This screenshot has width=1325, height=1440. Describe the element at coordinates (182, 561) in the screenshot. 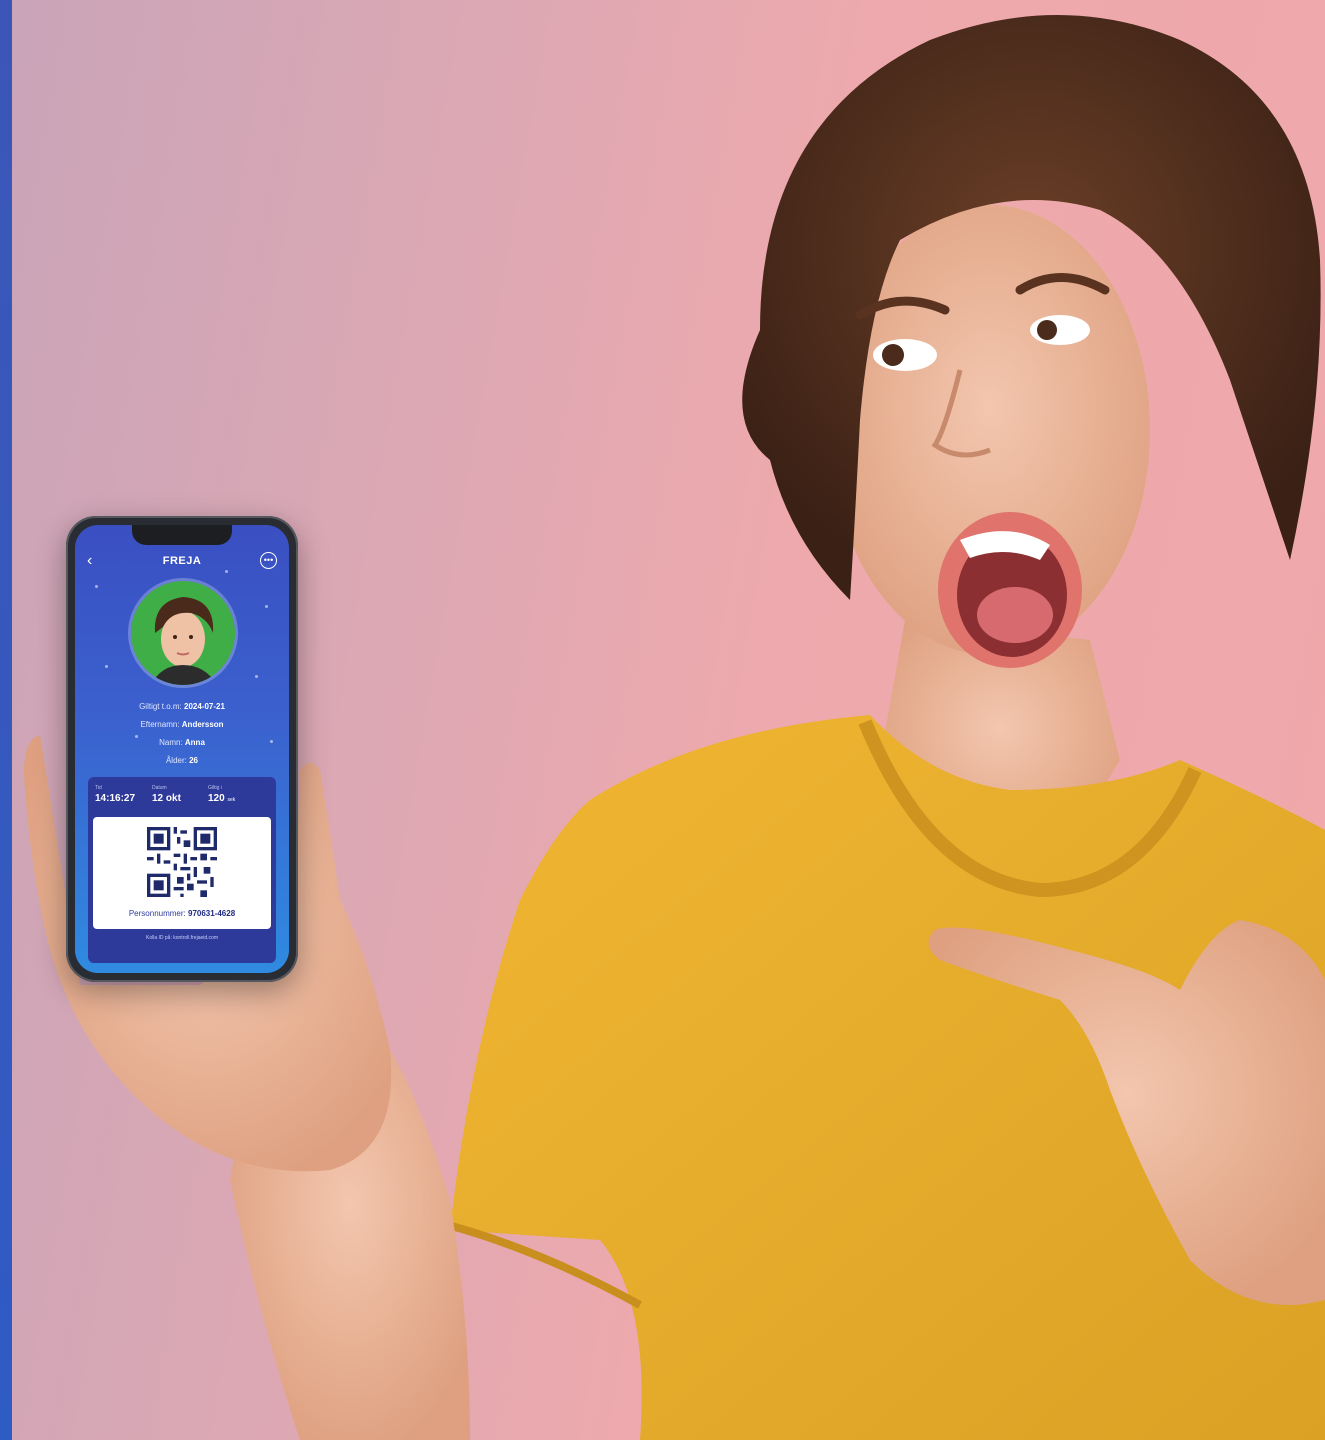

I see `app-title: FREJA` at that location.